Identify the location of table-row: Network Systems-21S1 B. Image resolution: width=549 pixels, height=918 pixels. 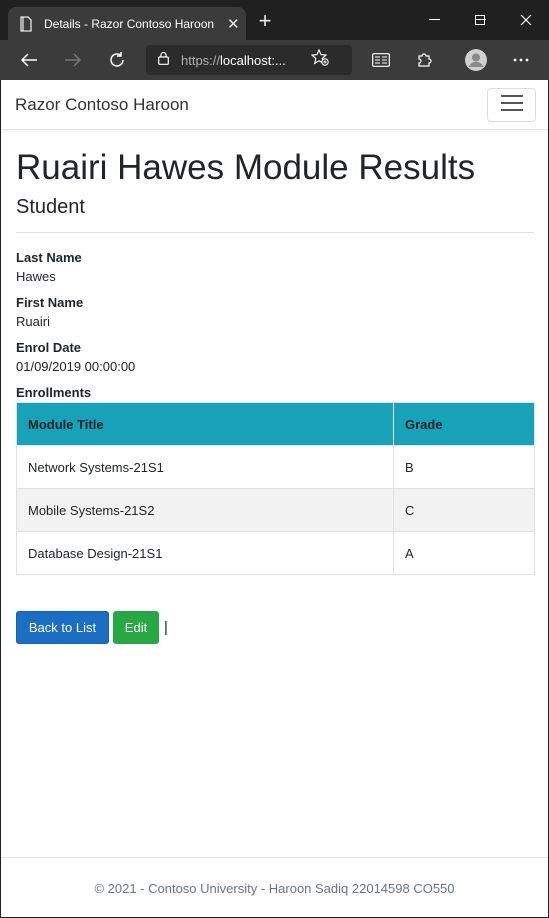
(275, 467).